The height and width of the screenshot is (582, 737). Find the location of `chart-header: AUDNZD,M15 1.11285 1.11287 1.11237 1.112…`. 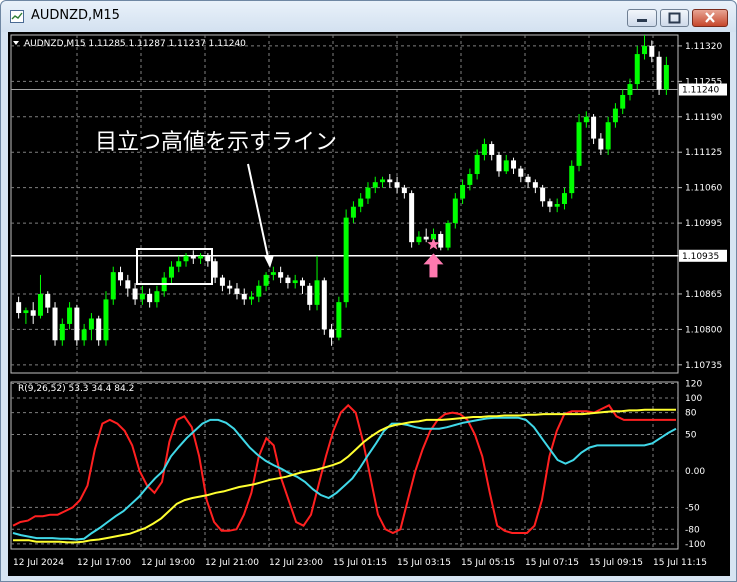

chart-header: AUDNZD,M15 1.11285 1.11287 1.11237 1.112… is located at coordinates (135, 44).